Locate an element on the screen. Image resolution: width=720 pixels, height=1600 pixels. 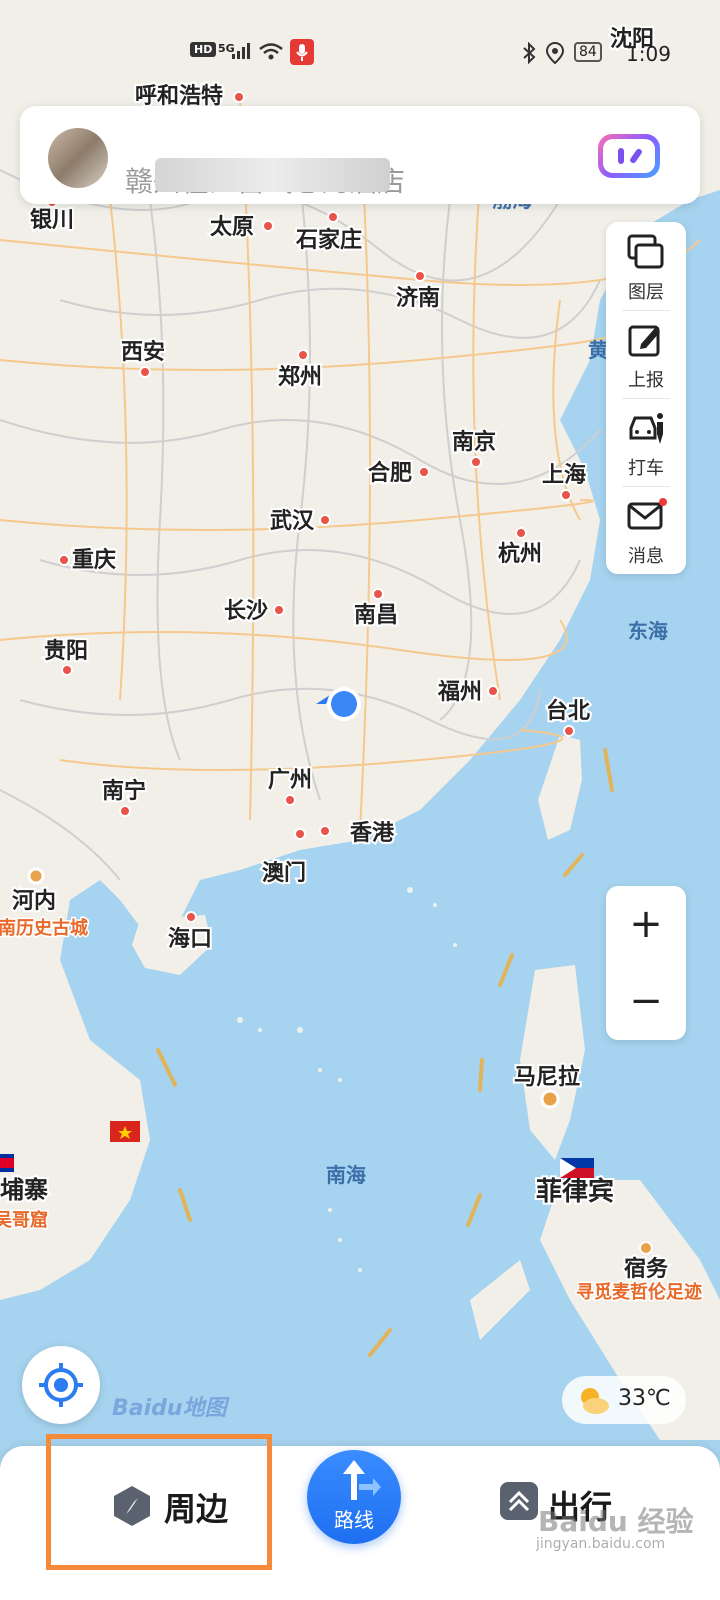
baidu-map-logo: Baidu地图 is located at coordinates (169, 1408).